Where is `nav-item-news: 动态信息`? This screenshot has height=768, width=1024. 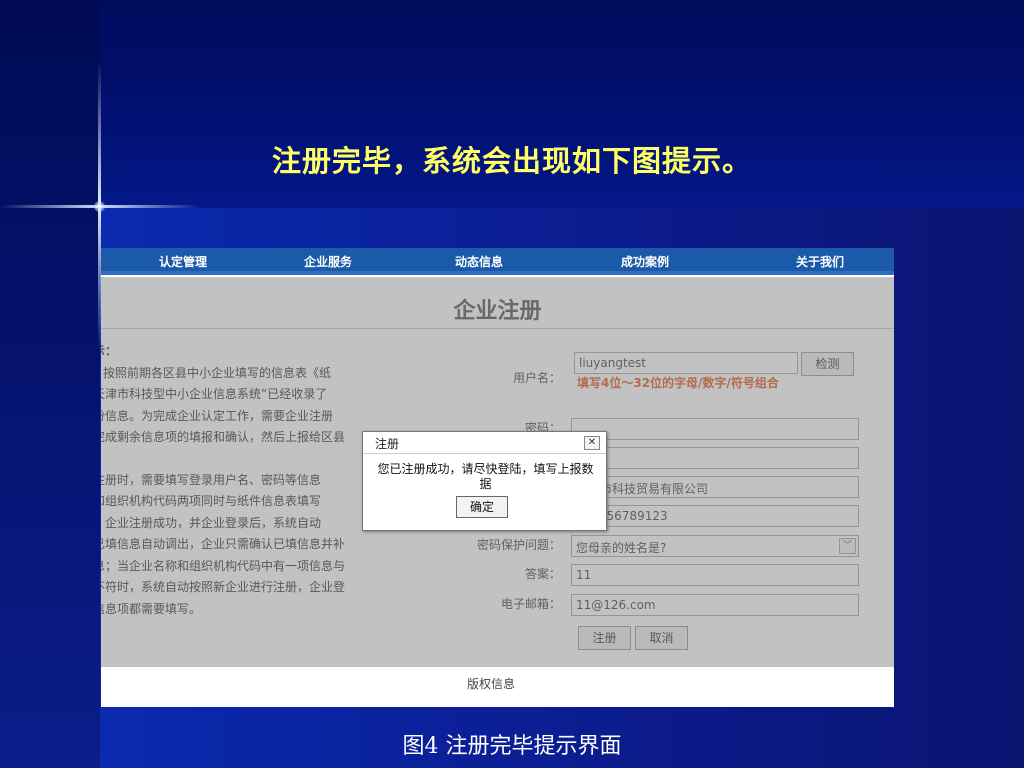
nav-item-news: 动态信息 is located at coordinates (479, 261).